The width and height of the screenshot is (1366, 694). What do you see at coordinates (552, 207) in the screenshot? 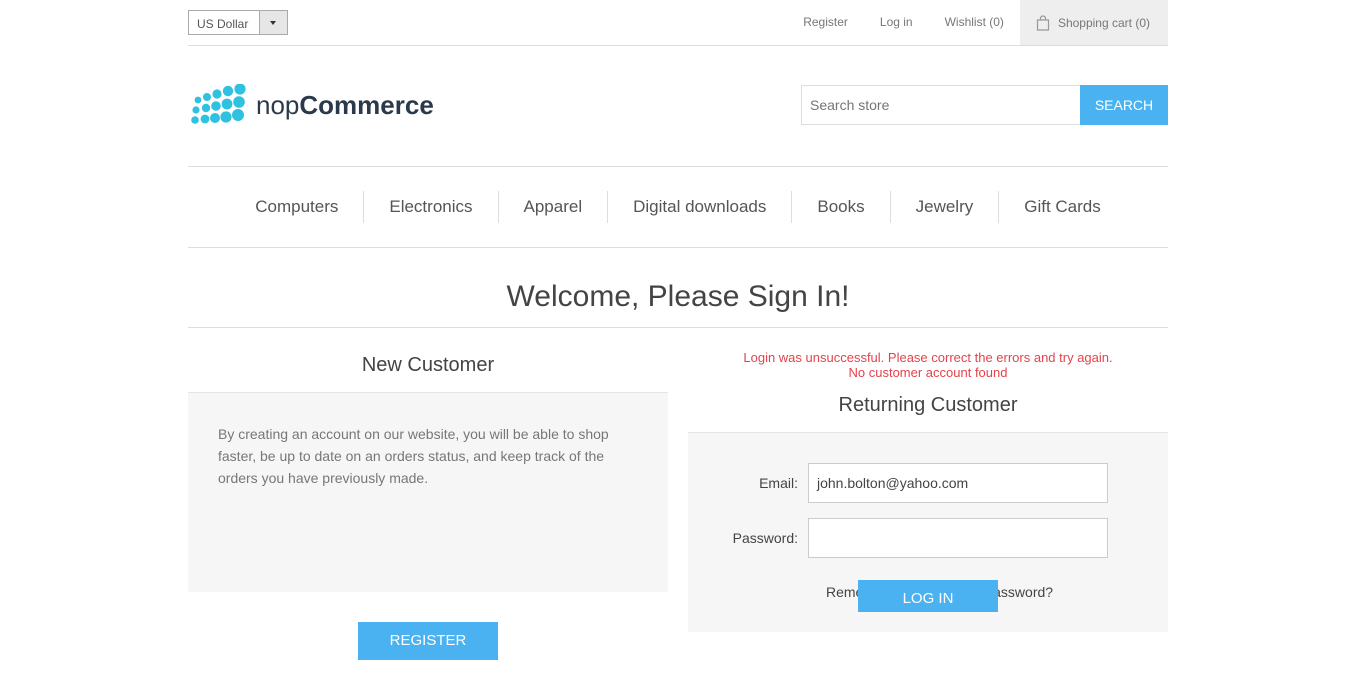
I see `menu-item-apparel: Apparel` at bounding box center [552, 207].